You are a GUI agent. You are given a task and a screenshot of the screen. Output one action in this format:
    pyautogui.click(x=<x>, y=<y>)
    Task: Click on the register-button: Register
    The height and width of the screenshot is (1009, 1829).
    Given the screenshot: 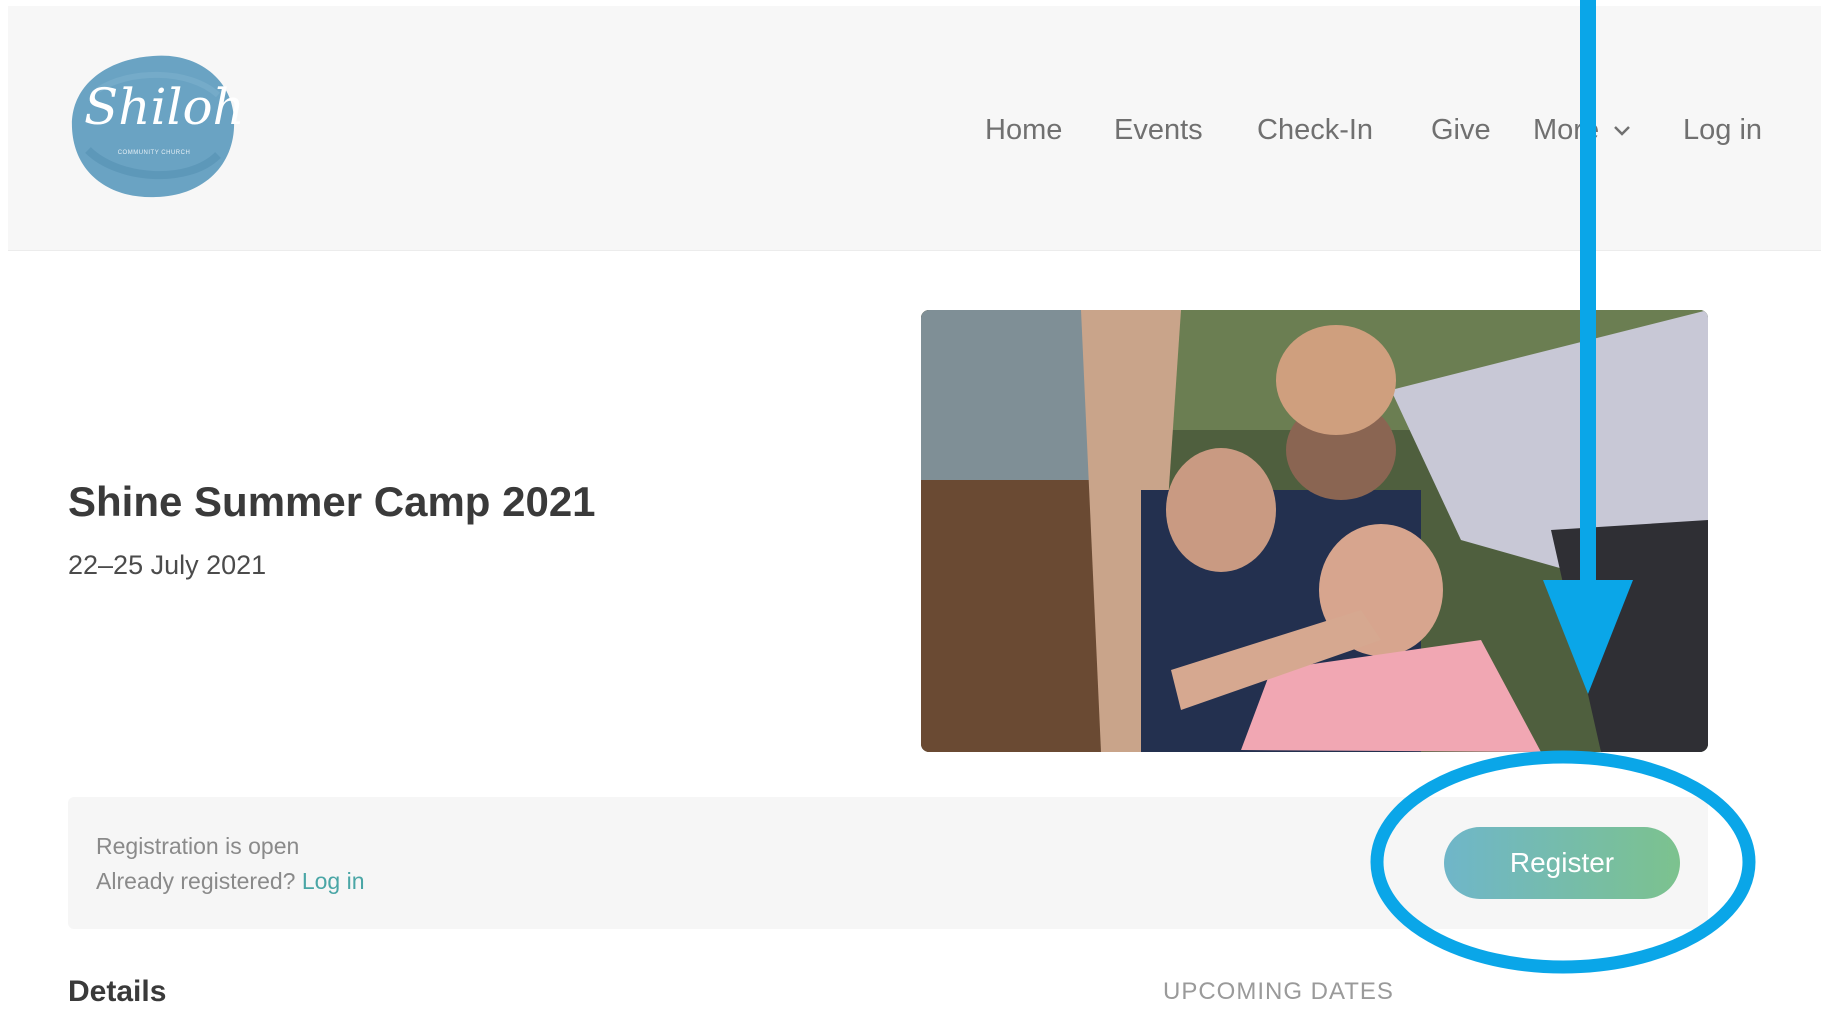 What is the action you would take?
    pyautogui.click(x=1562, y=863)
    